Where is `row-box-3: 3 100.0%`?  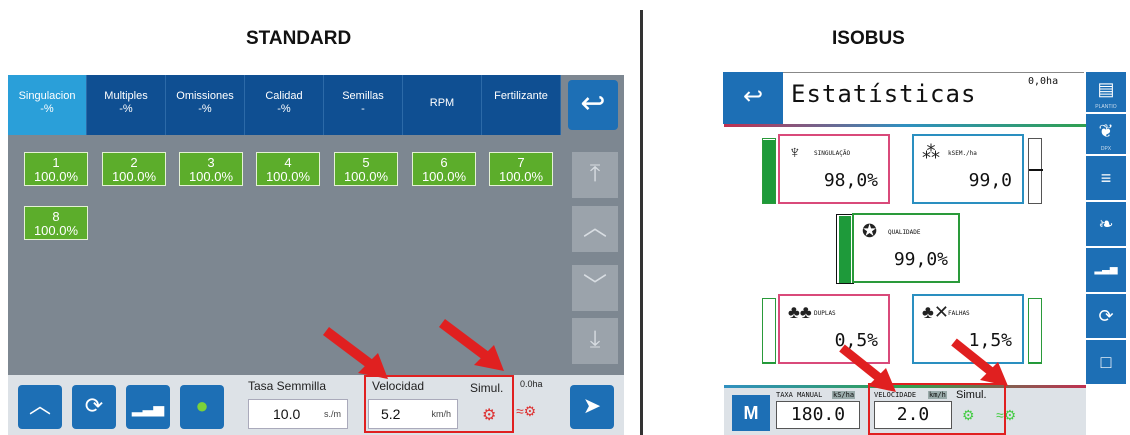
row-box-3: 3 100.0% is located at coordinates (211, 169).